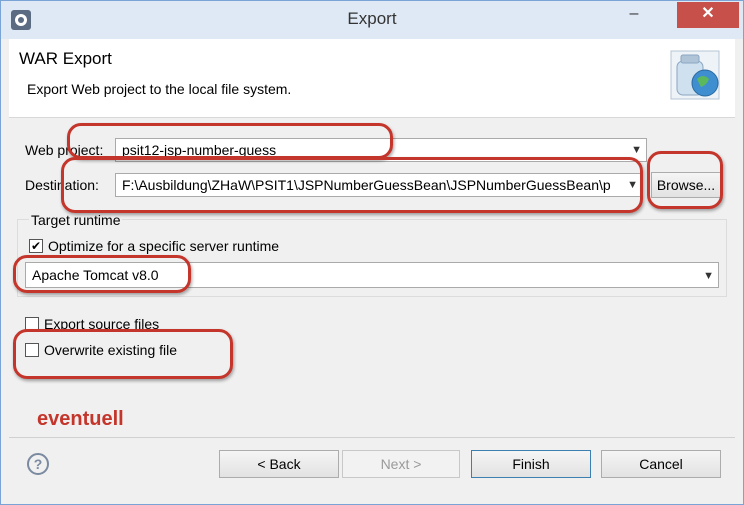 Image resolution: width=744 pixels, height=505 pixels. I want to click on optimize-checkbox: ✔, so click(36, 246).